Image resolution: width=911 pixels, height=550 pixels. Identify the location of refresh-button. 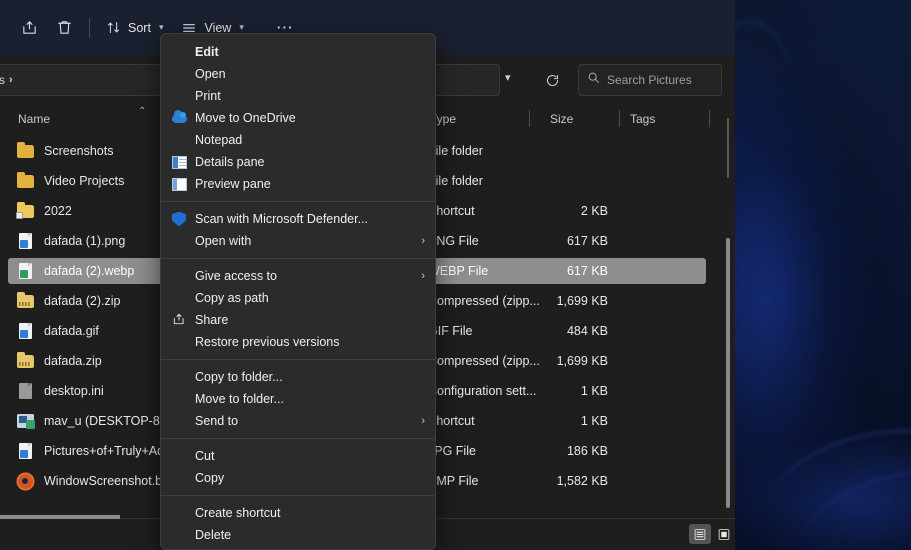
(552, 80).